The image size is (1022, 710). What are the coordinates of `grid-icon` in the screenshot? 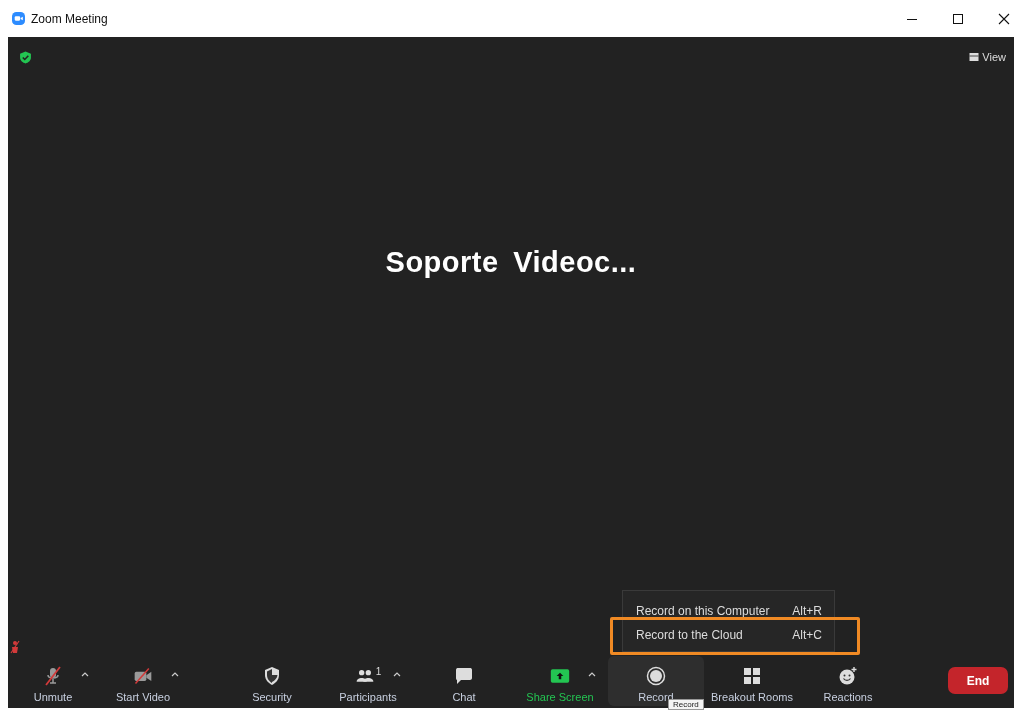 It's located at (752, 676).